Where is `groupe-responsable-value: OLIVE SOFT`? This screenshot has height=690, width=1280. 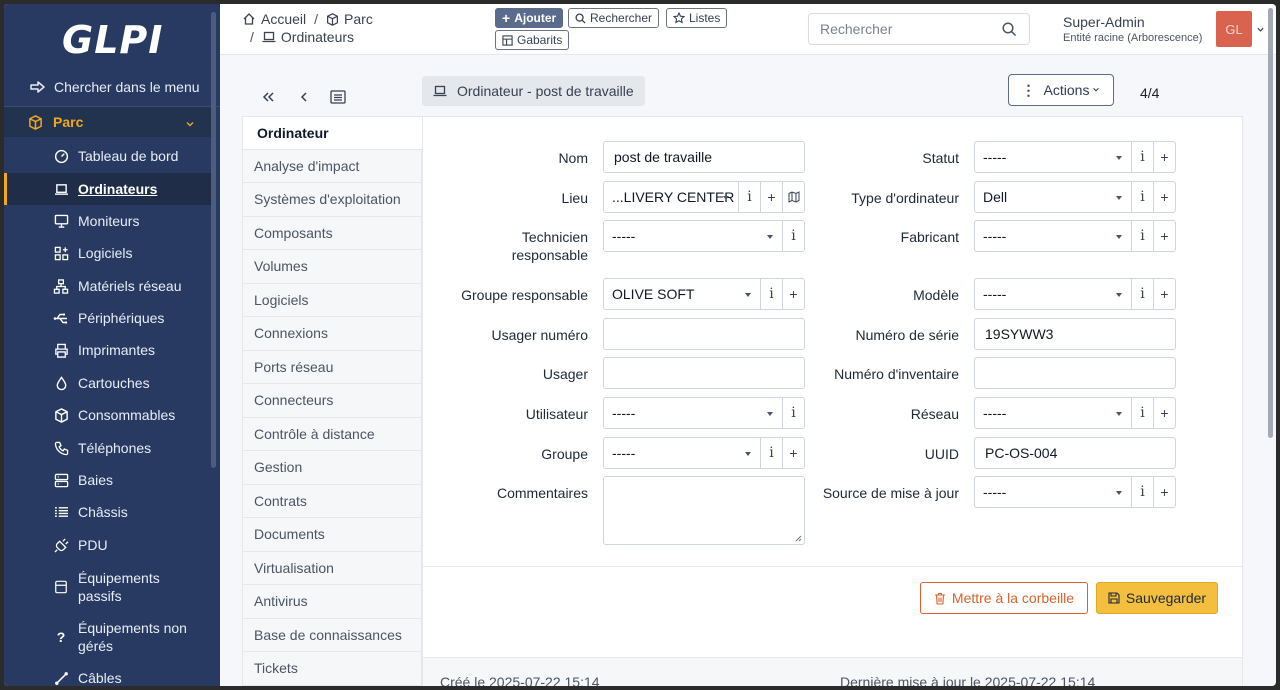
groupe-responsable-value: OLIVE SOFT is located at coordinates (682, 294).